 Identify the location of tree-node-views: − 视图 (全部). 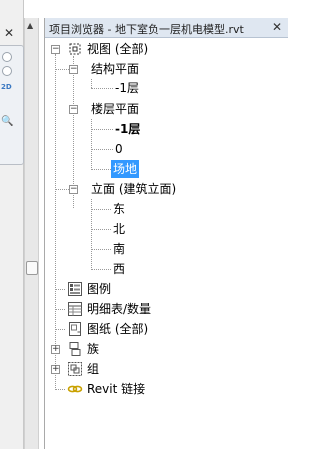
(165, 49).